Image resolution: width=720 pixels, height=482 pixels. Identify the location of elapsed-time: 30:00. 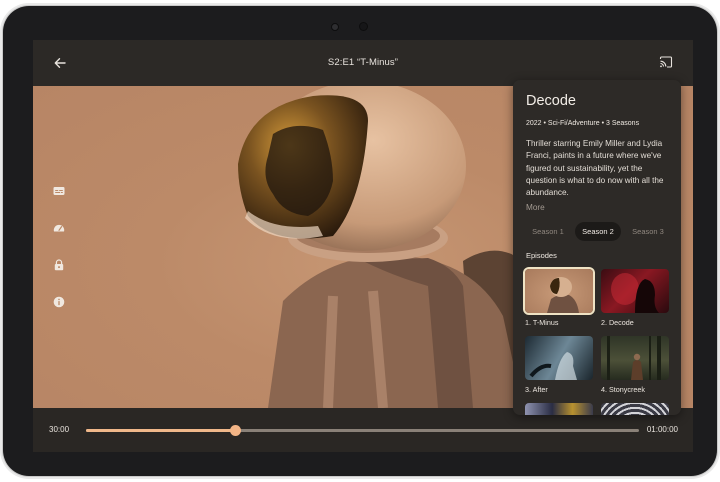
(59, 429).